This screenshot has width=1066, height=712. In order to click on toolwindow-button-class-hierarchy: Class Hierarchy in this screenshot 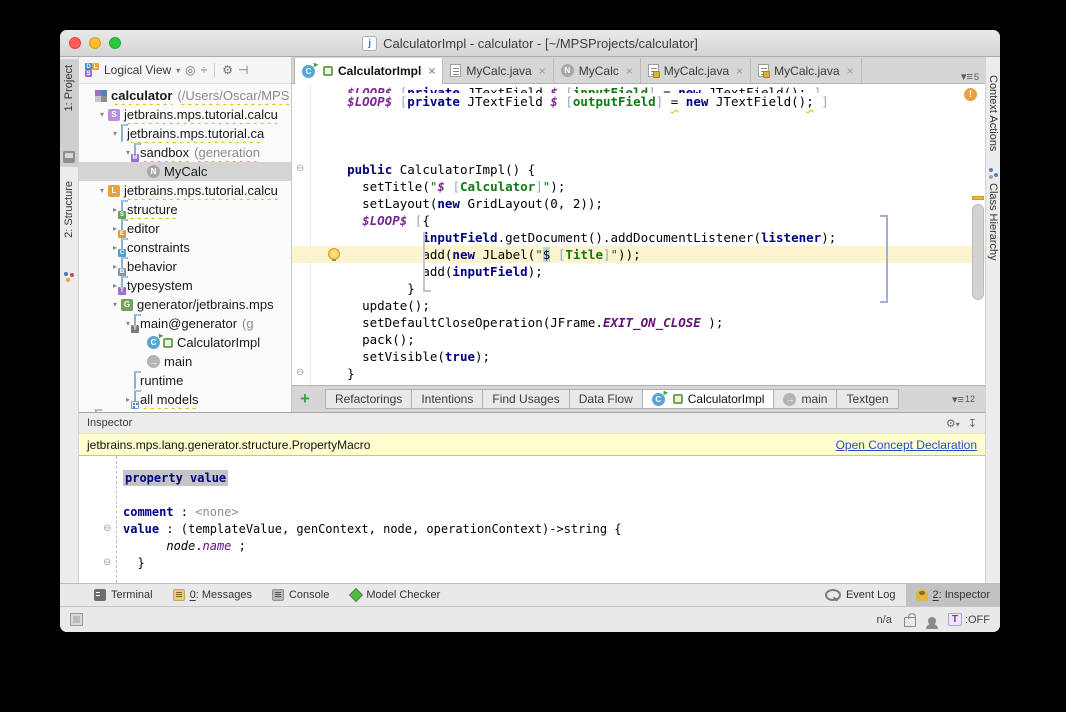, I will do `click(993, 221)`.